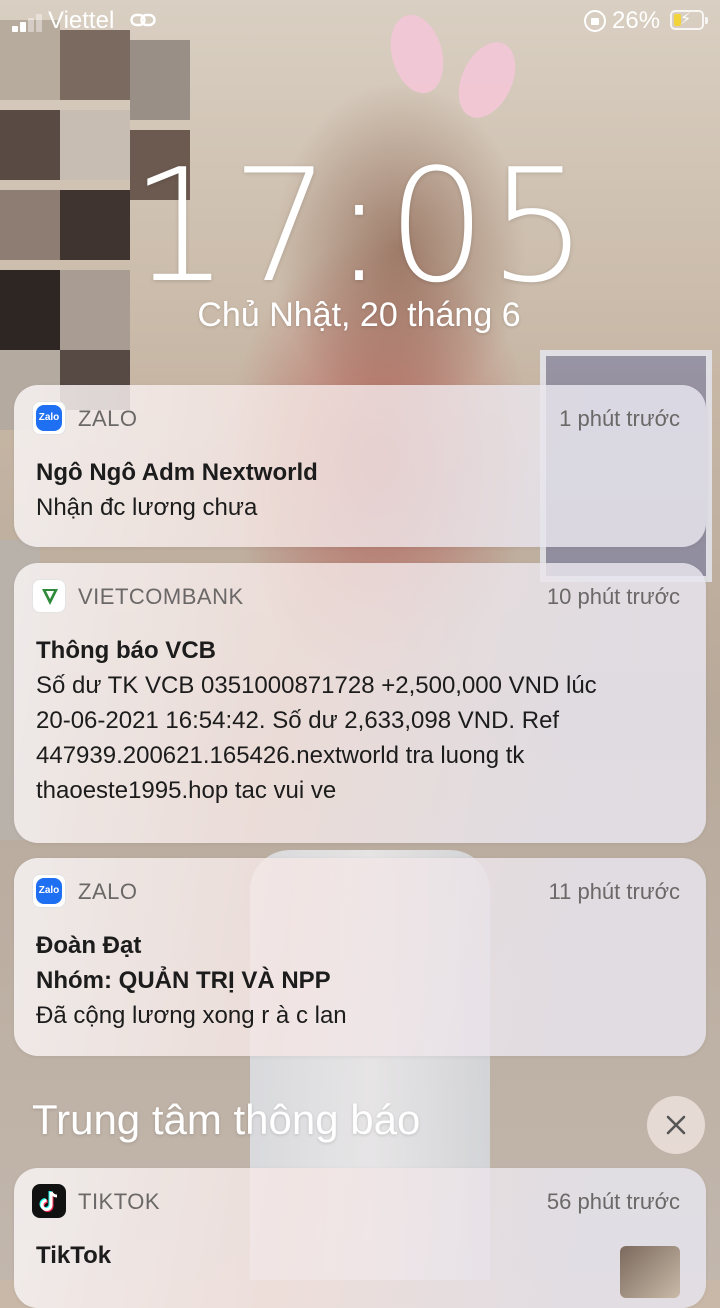 Image resolution: width=720 pixels, height=1308 pixels. I want to click on battery-icon: ⚡, so click(689, 20).